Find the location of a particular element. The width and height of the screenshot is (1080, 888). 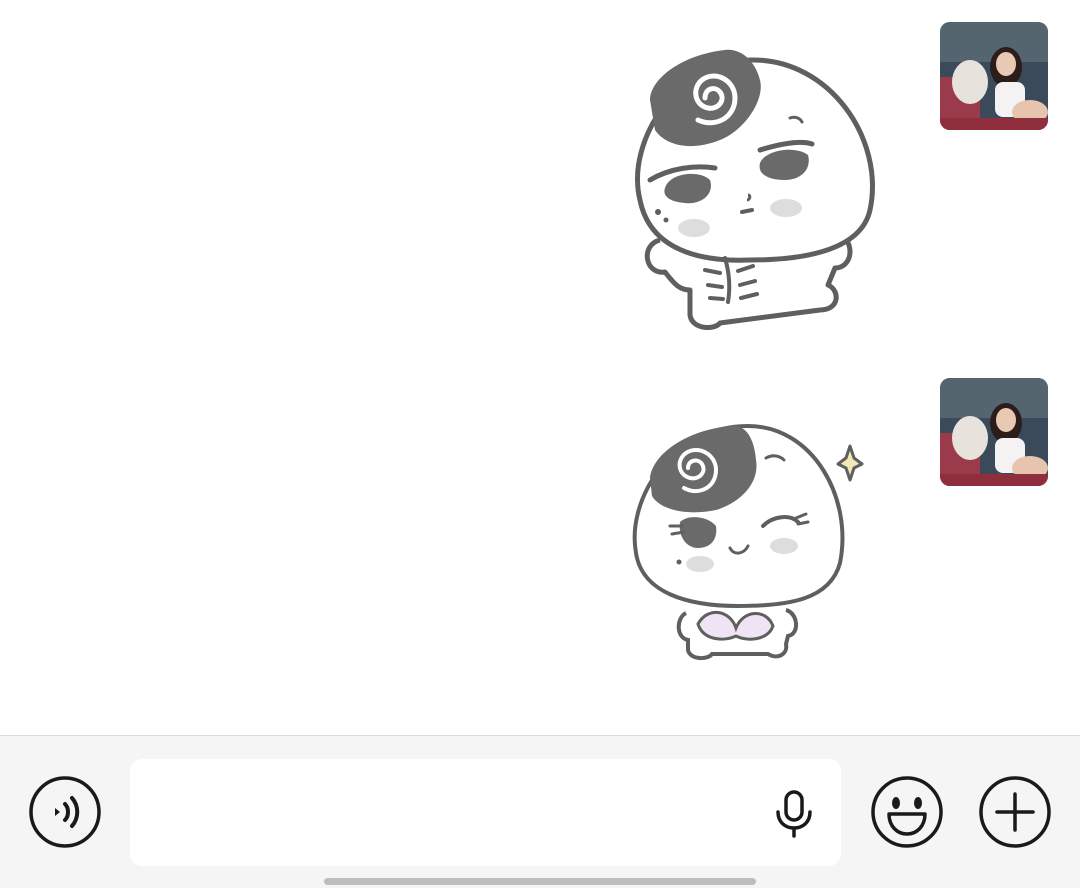

emoji-icon is located at coordinates (907, 812).